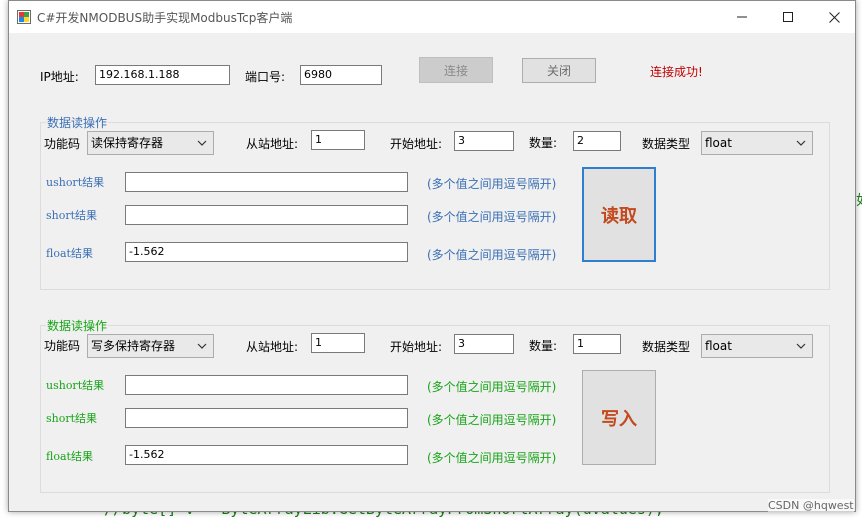 The image size is (862, 520). What do you see at coordinates (484, 141) in the screenshot?
I see `read-start-input: 3` at bounding box center [484, 141].